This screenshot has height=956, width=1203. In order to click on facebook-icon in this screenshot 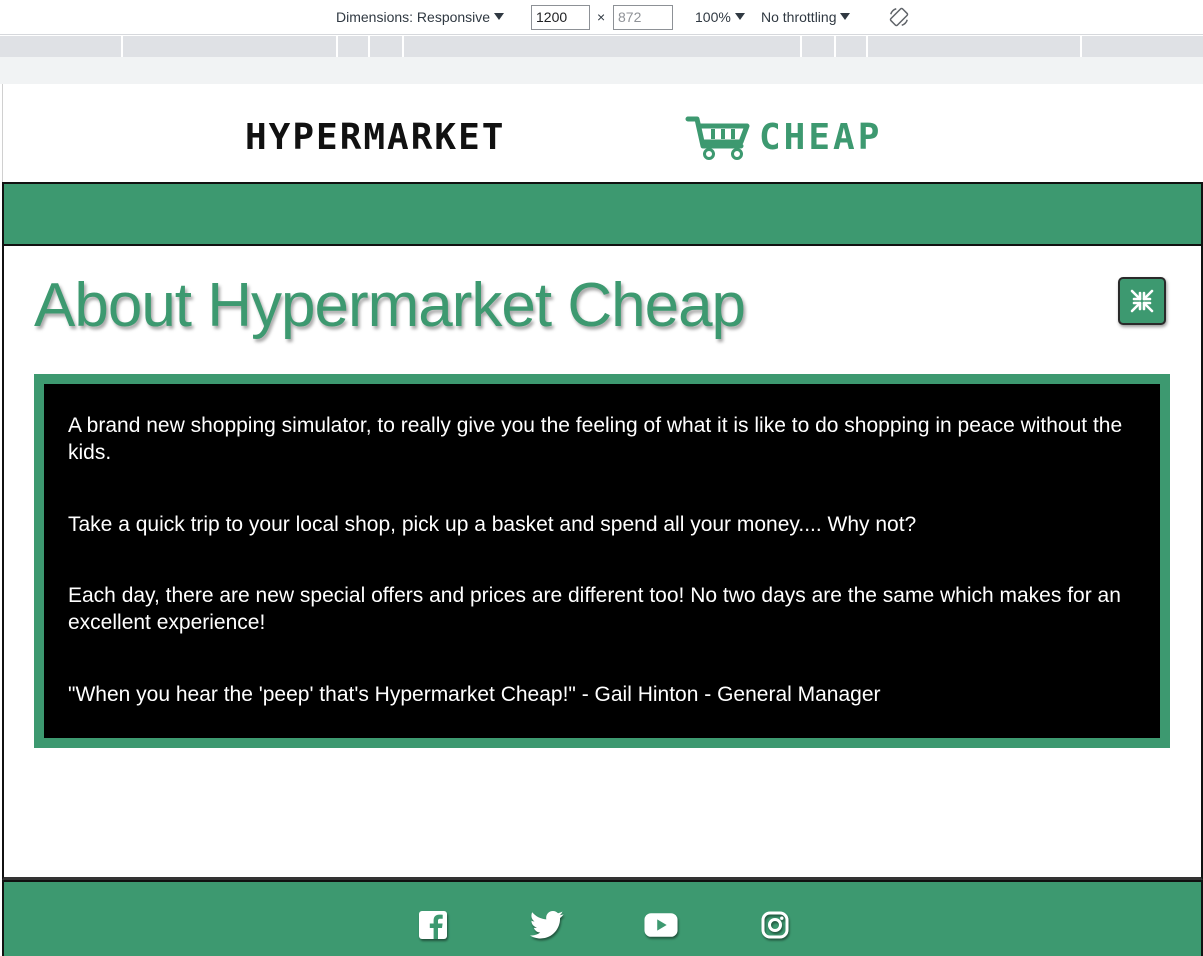, I will do `click(433, 925)`.